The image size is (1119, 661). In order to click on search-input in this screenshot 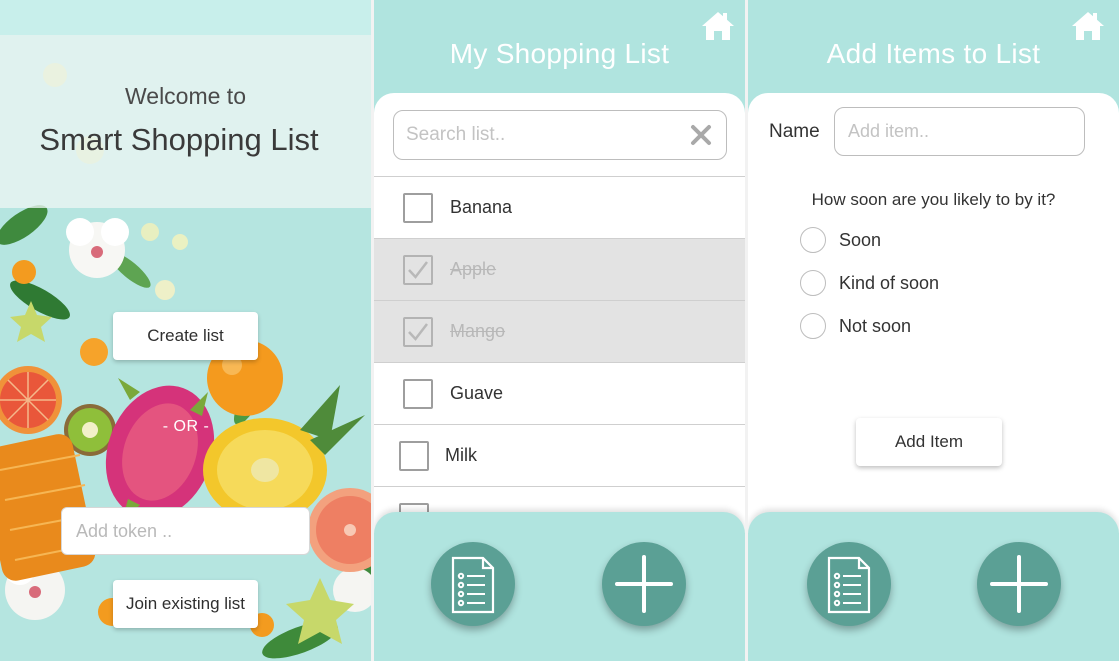, I will do `click(541, 135)`.